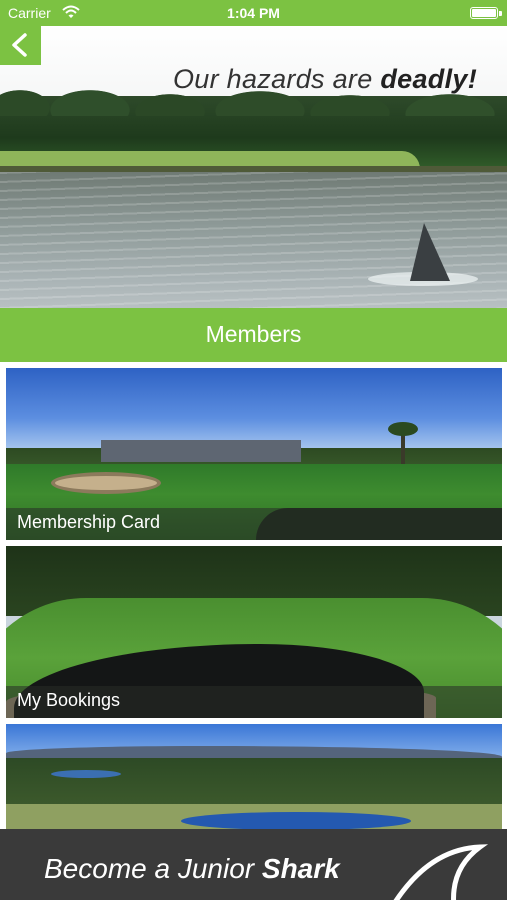 Image resolution: width=507 pixels, height=900 pixels. Describe the element at coordinates (486, 13) in the screenshot. I see `battery-icon` at that location.